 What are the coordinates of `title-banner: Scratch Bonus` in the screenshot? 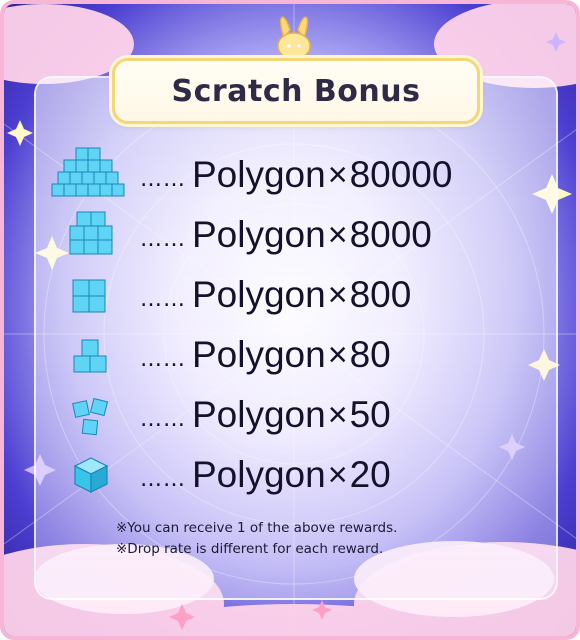 It's located at (296, 91).